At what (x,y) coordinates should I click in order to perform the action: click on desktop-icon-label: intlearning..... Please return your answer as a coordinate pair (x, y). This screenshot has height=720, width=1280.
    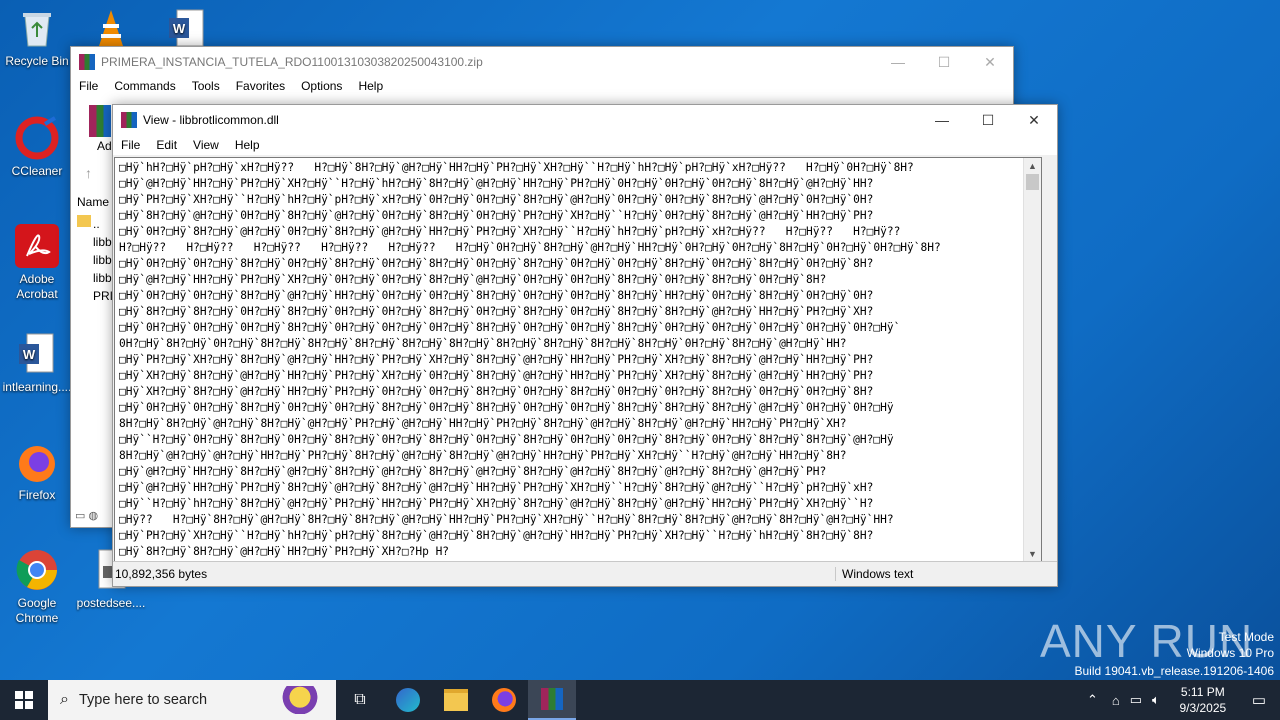
    Looking at the image, I should click on (37, 387).